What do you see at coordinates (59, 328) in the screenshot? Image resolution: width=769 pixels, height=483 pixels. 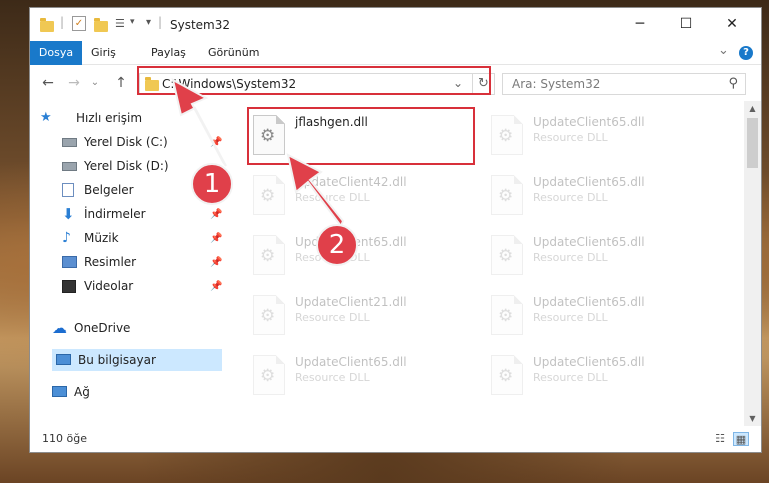 I see `cloud-icon: ☁` at bounding box center [59, 328].